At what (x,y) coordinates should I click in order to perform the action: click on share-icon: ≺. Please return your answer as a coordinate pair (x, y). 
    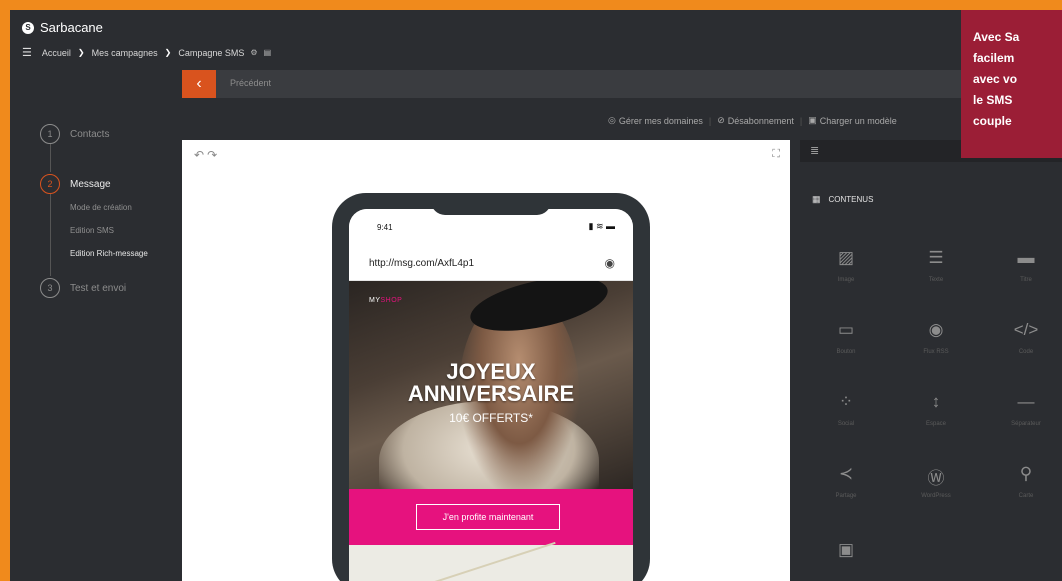
    Looking at the image, I should click on (846, 473).